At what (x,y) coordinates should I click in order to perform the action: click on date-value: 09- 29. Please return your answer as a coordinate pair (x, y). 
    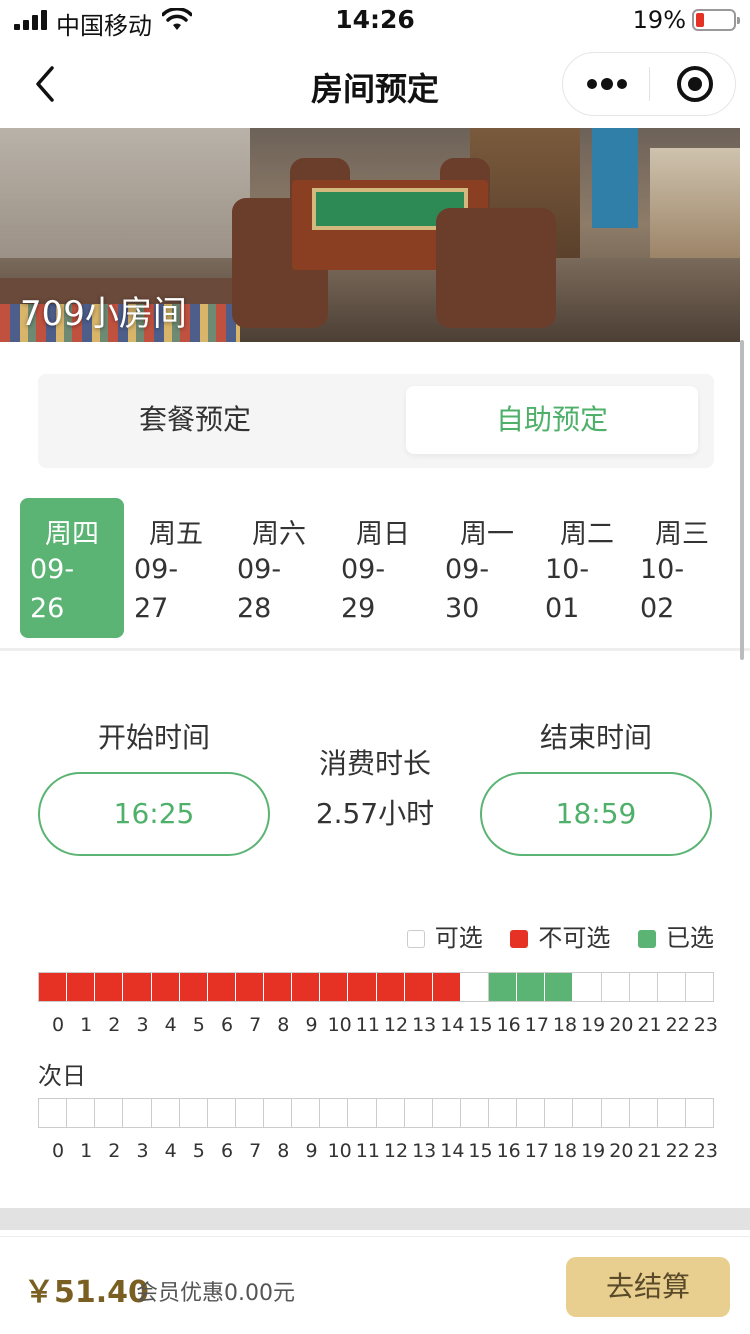
    Looking at the image, I should click on (363, 589).